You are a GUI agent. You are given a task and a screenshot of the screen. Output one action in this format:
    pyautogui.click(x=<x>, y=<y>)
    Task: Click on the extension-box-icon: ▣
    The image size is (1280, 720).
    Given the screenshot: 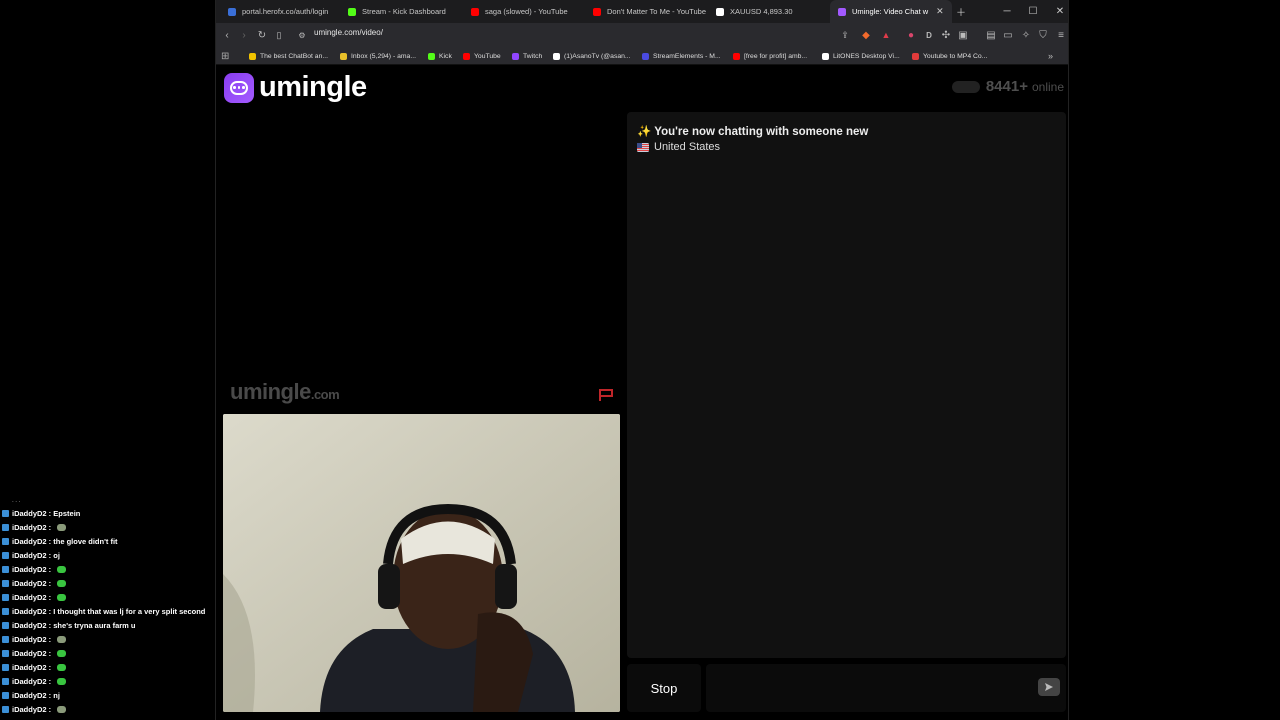 What is the action you would take?
    pyautogui.click(x=963, y=35)
    